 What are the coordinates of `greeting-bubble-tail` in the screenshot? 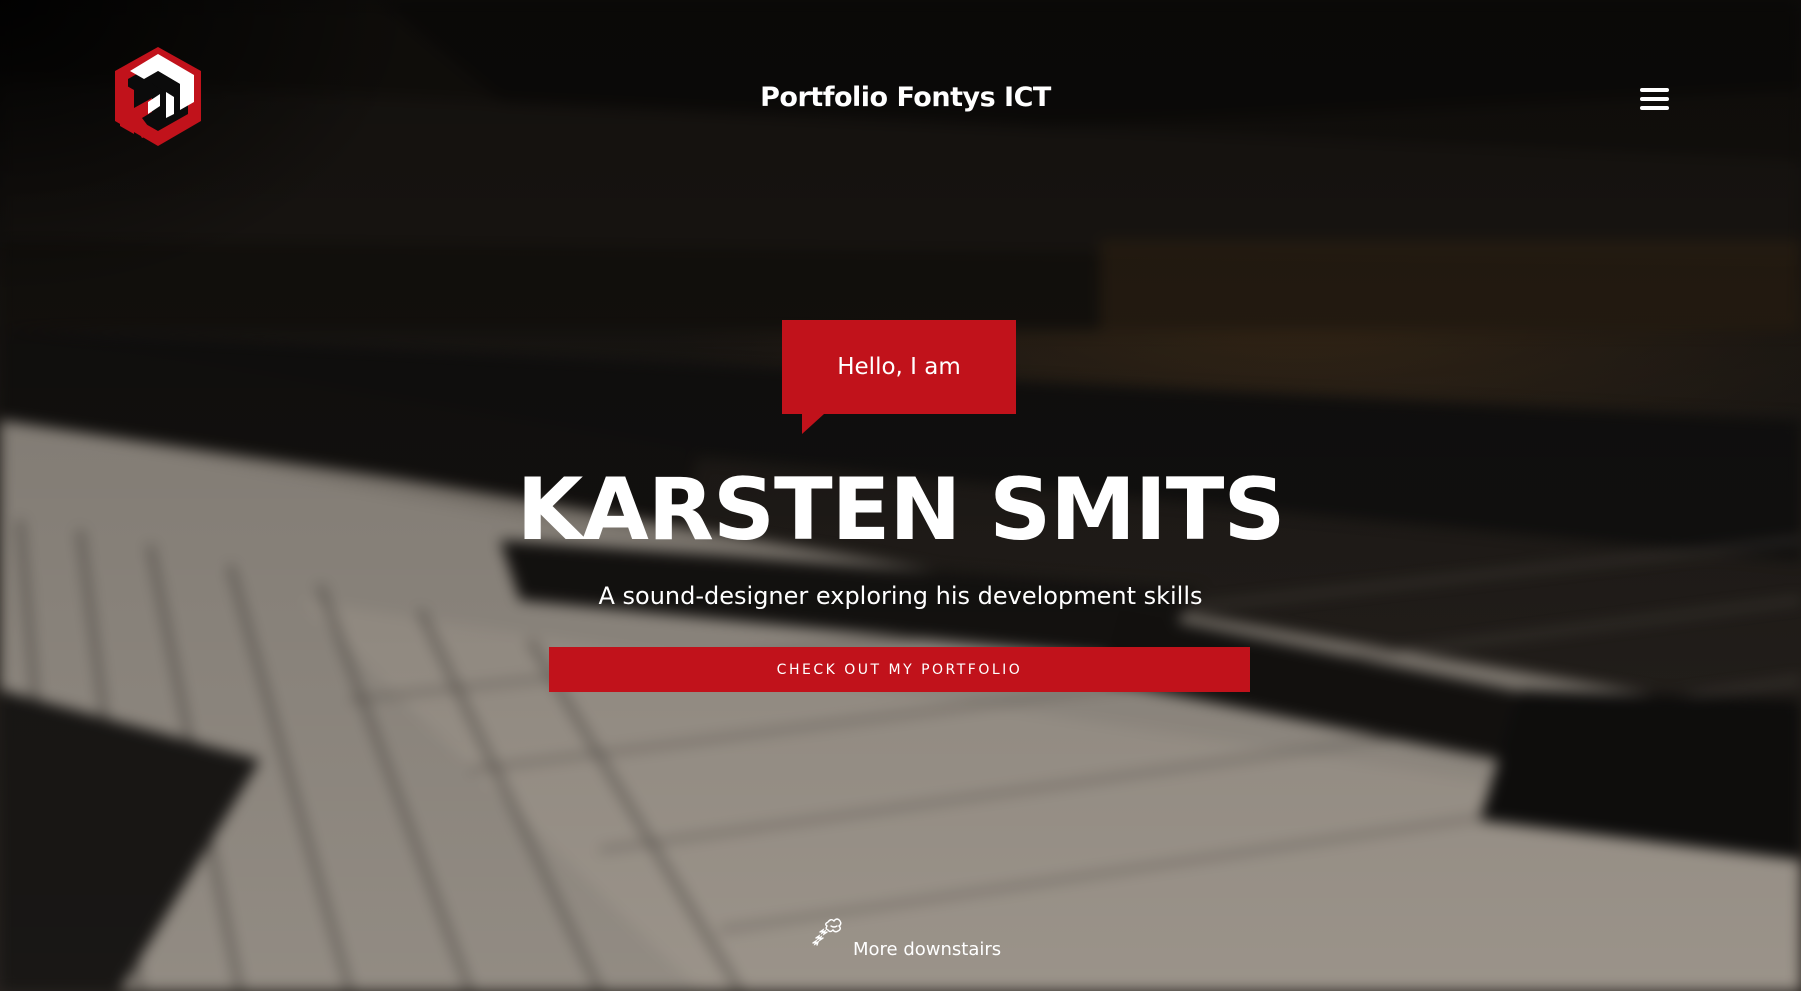 It's located at (813, 424).